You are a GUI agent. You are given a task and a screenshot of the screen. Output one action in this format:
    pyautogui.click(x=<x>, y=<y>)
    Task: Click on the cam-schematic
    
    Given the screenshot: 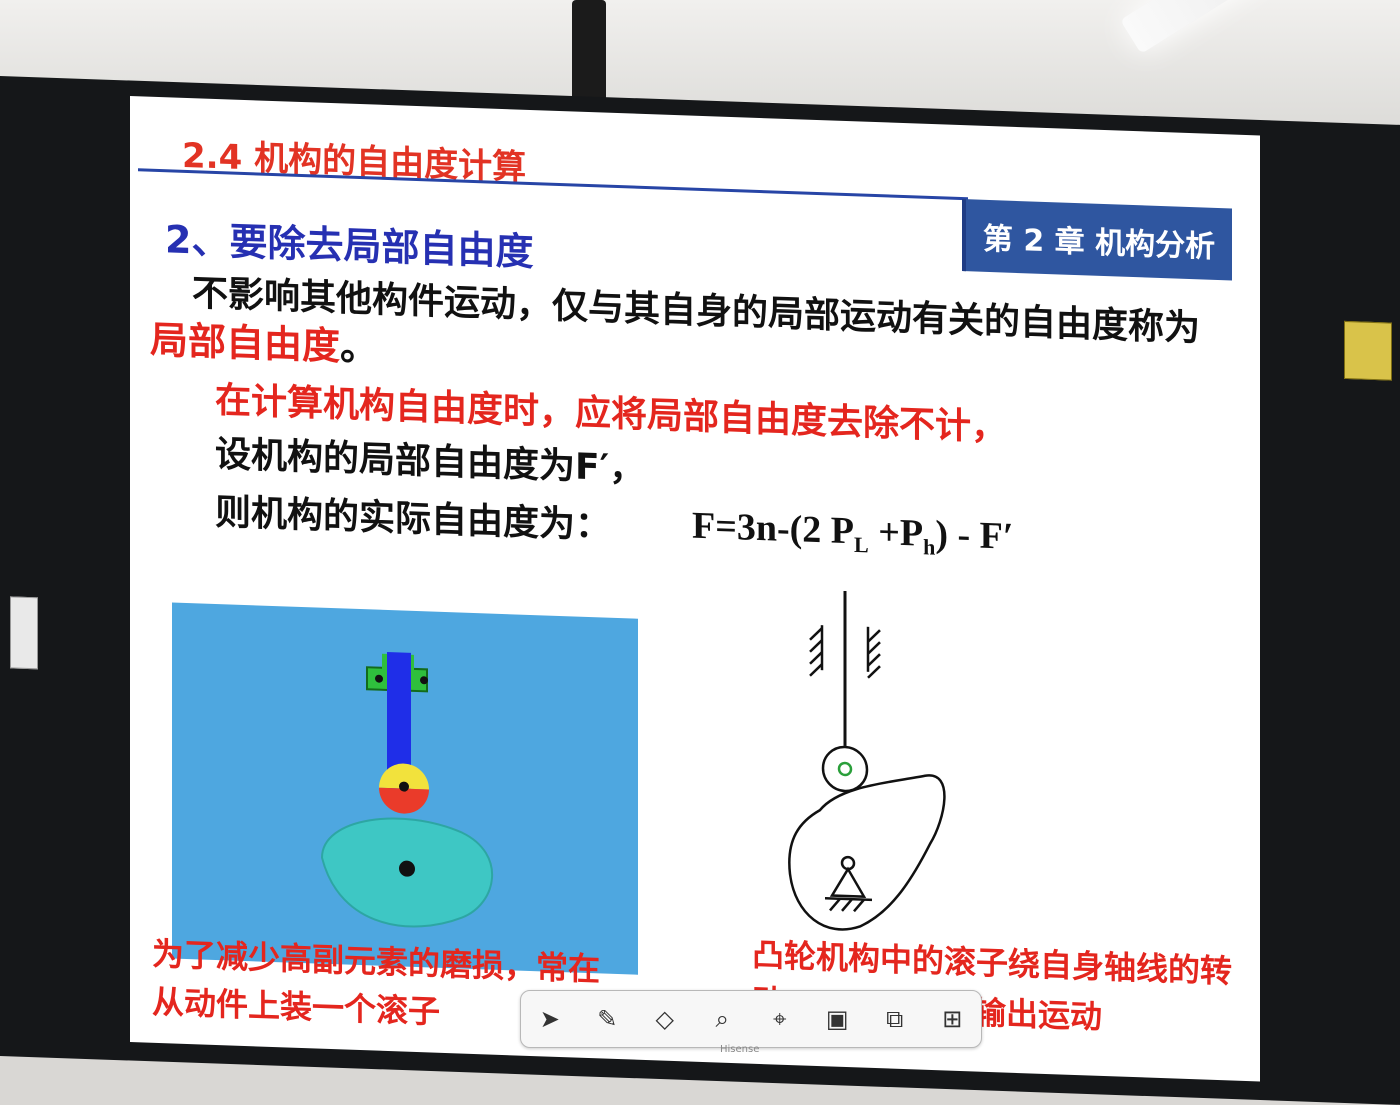 What is the action you would take?
    pyautogui.click(x=890, y=773)
    